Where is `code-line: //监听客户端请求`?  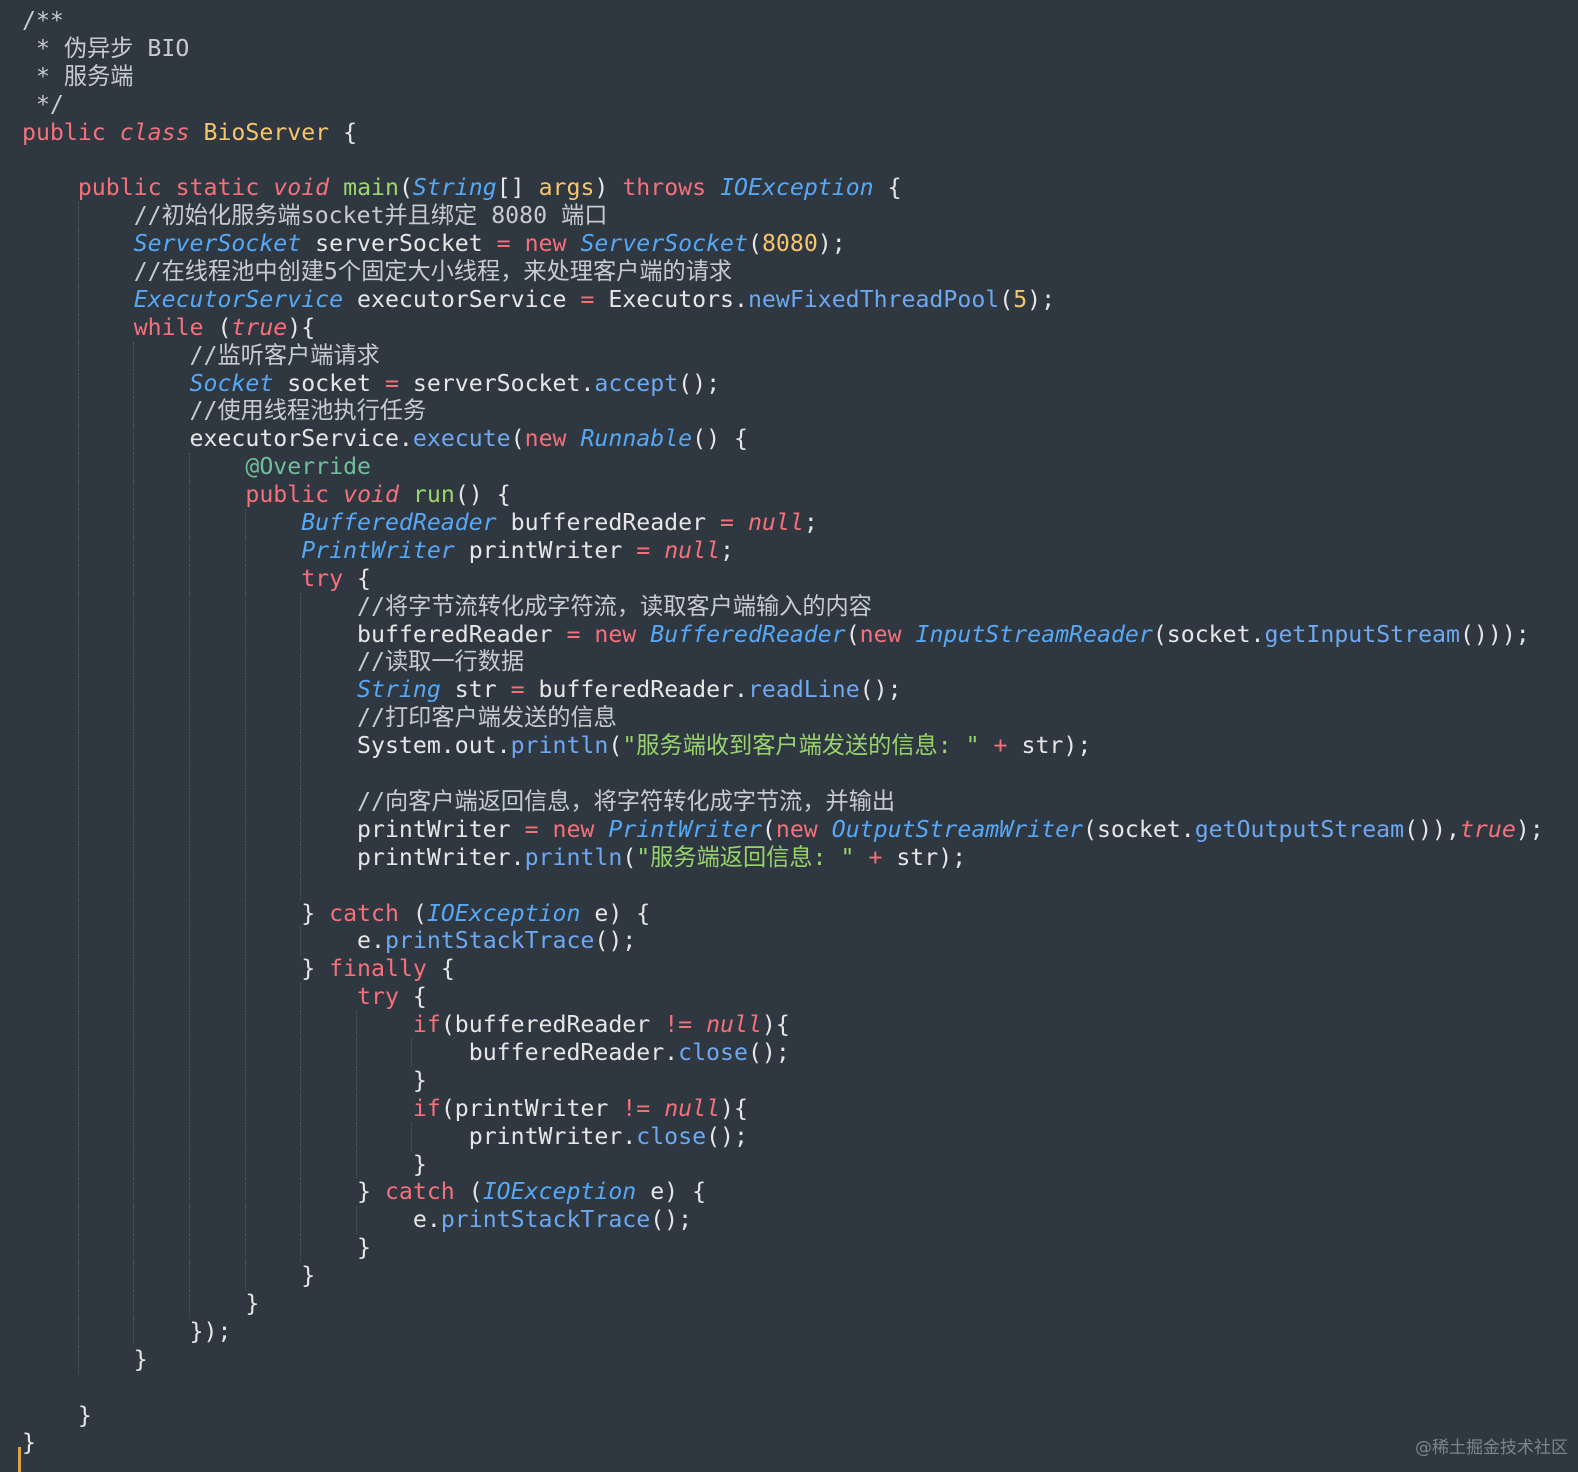
code-line: //监听客户端请求 is located at coordinates (783, 355).